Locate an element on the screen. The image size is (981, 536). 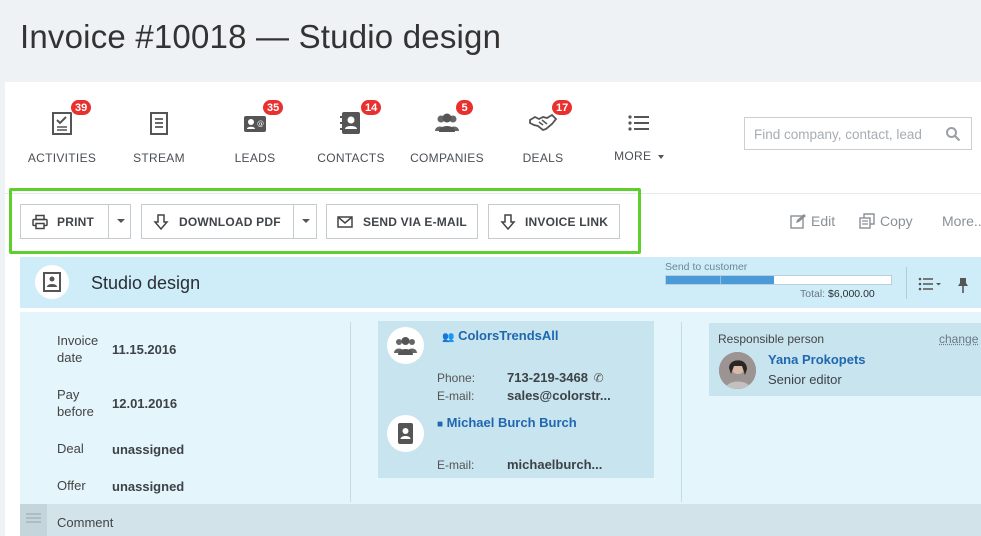
invoice-title: Studio design is located at coordinates (146, 283).